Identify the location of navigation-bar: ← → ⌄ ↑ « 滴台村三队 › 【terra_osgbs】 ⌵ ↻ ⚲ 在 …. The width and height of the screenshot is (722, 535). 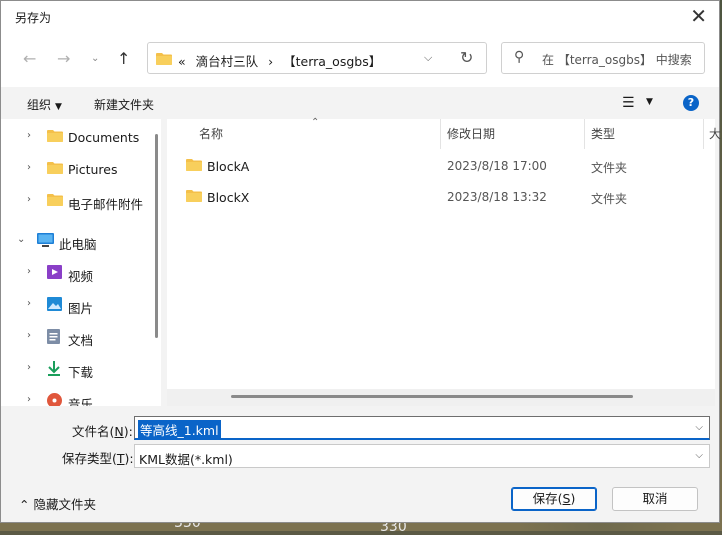
(360, 60).